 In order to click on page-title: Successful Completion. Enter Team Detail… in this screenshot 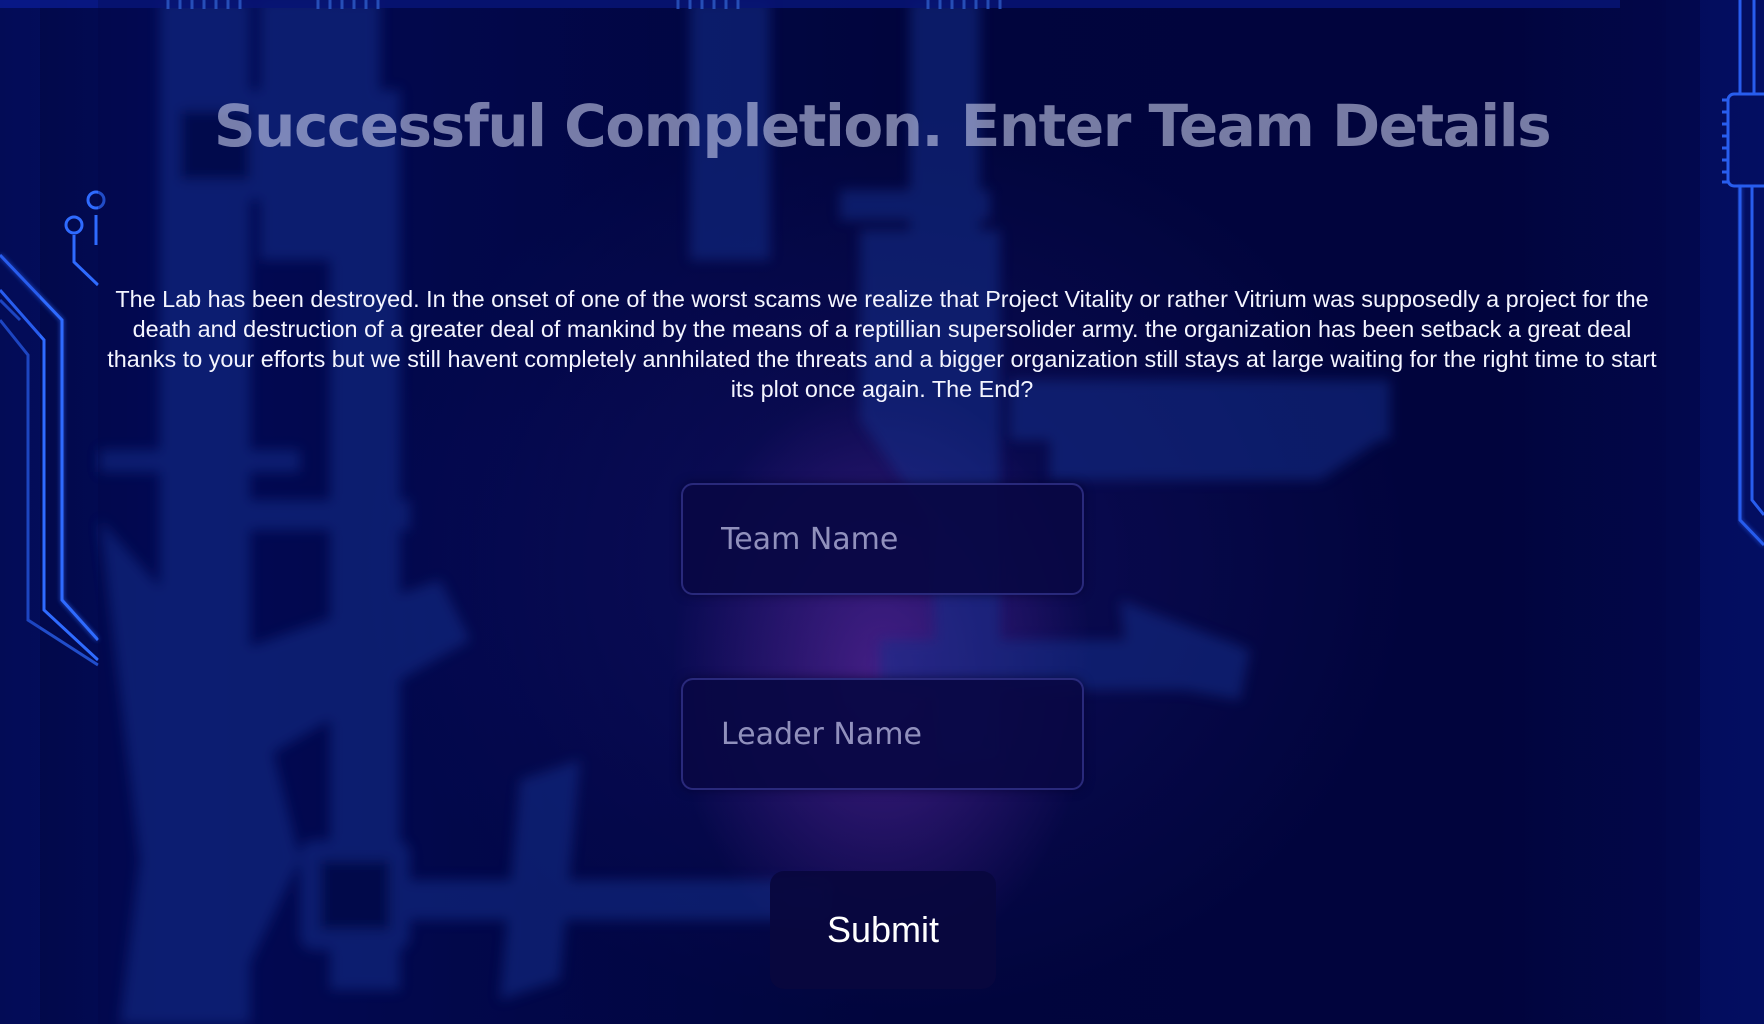, I will do `click(882, 126)`.